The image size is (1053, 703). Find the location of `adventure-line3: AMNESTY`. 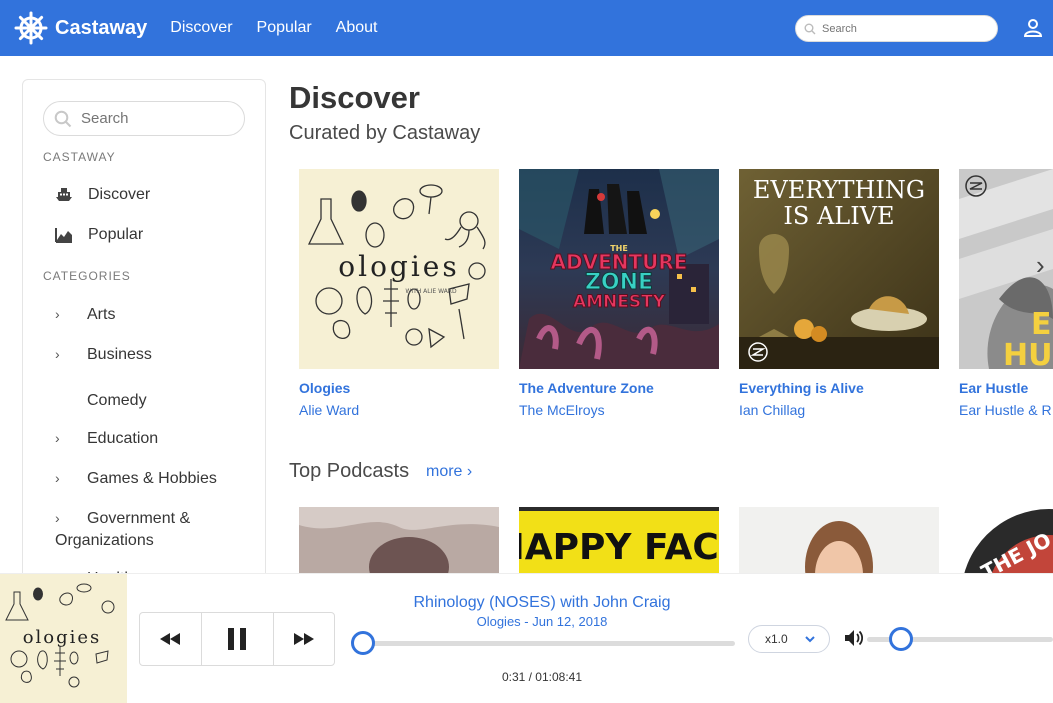

adventure-line3: AMNESTY is located at coordinates (619, 302).